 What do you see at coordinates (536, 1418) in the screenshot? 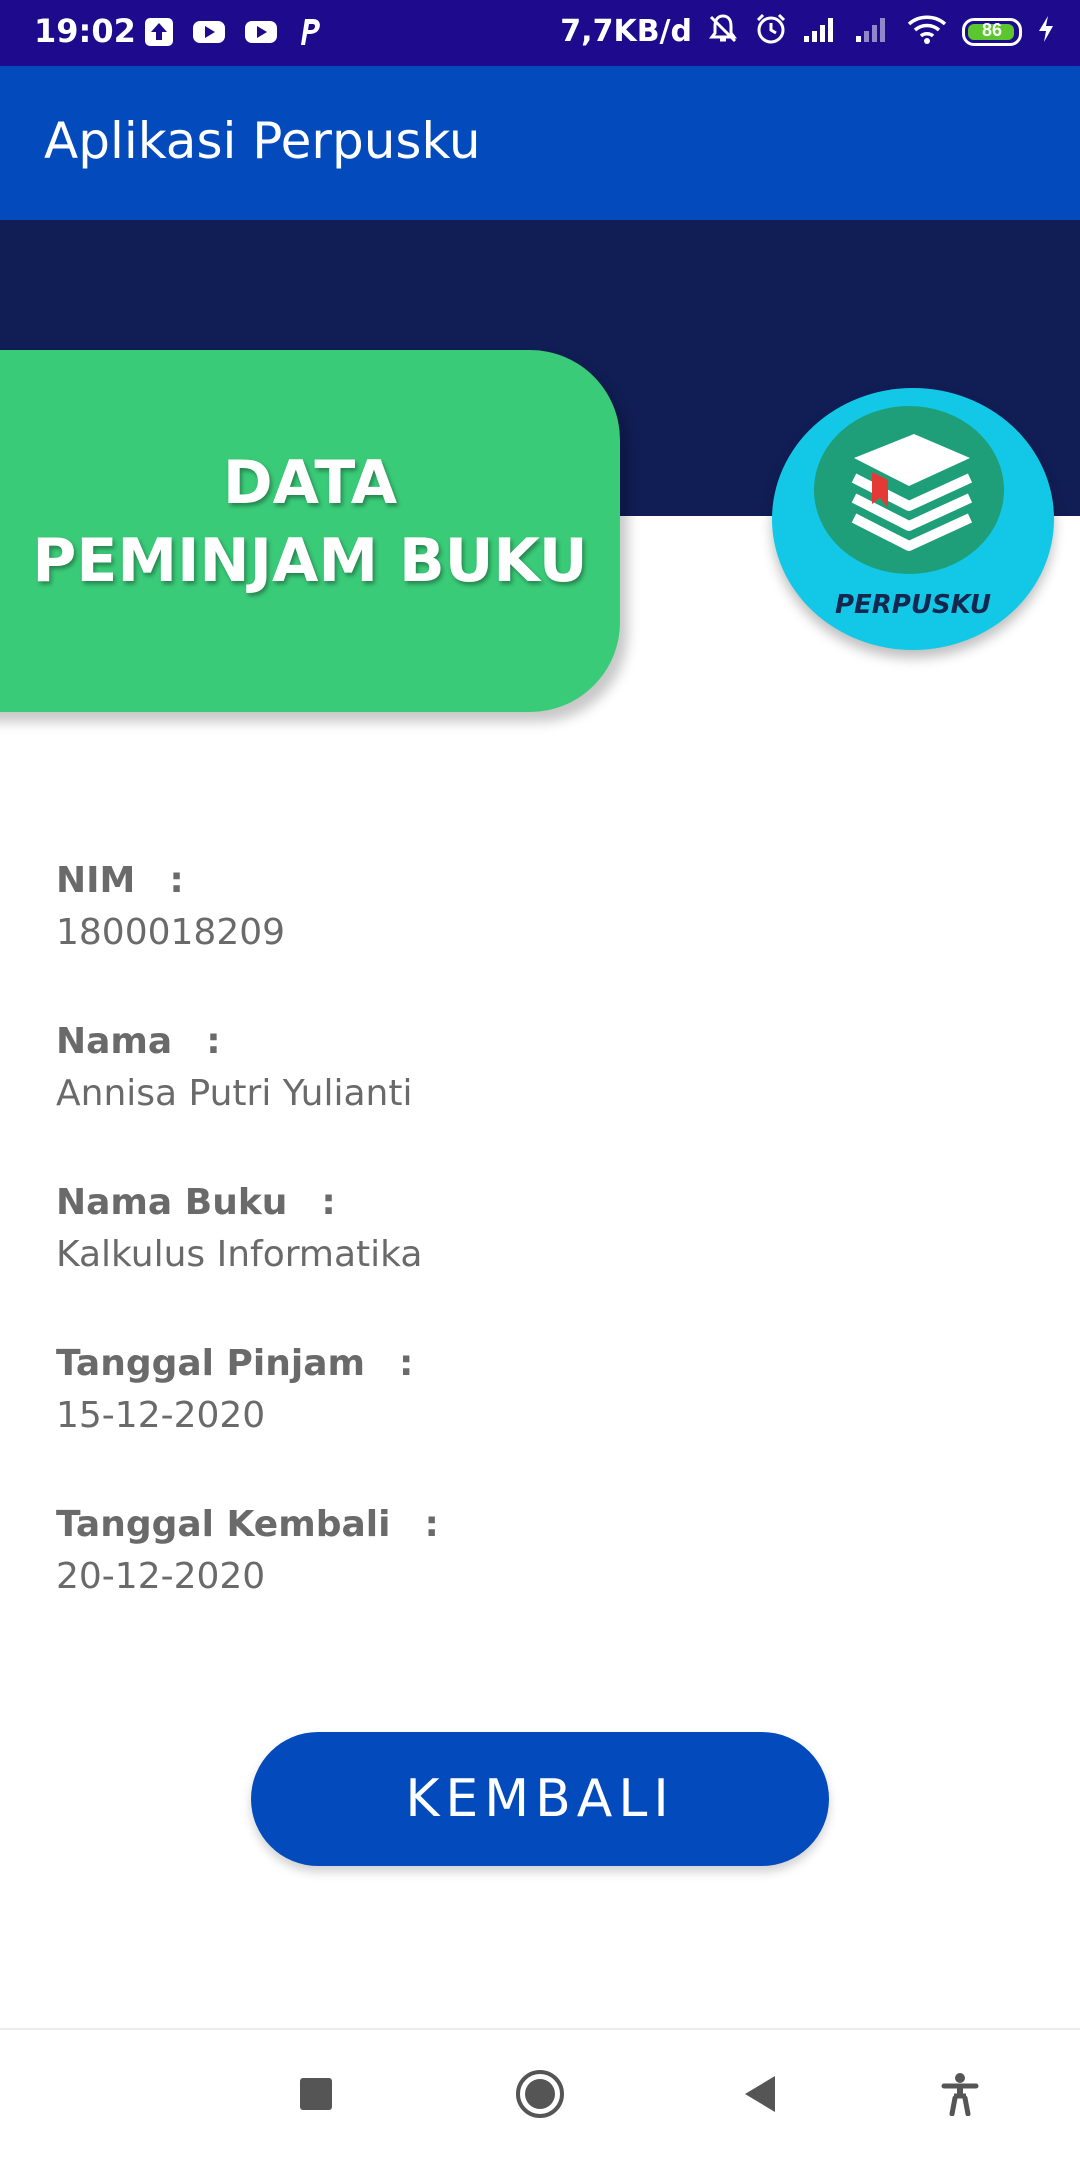
I see `field-tanggal-pinjam: Tanggal Pinjam: 15-12-2020` at bounding box center [536, 1418].